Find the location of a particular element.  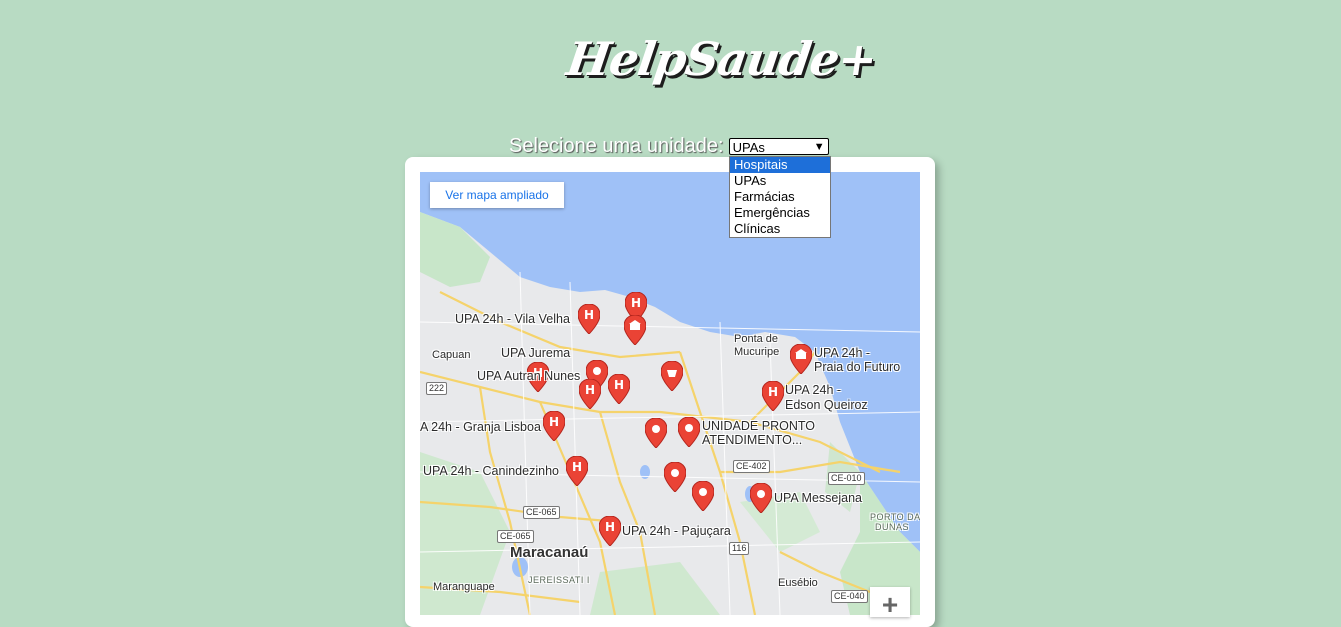

map-label-granja: A 24h - Granja Lisboa is located at coordinates (480, 427).